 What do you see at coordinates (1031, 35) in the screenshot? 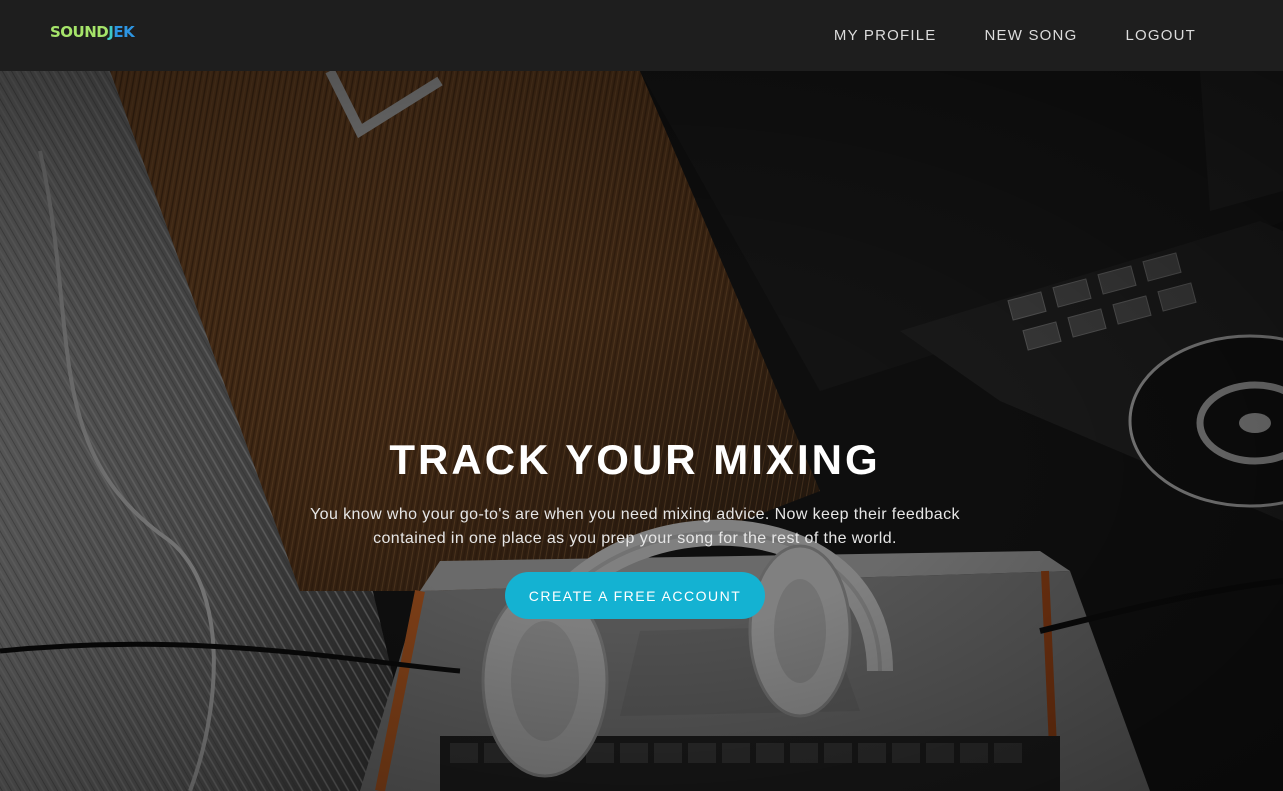
I see `nav-new-song: NEW SONG` at bounding box center [1031, 35].